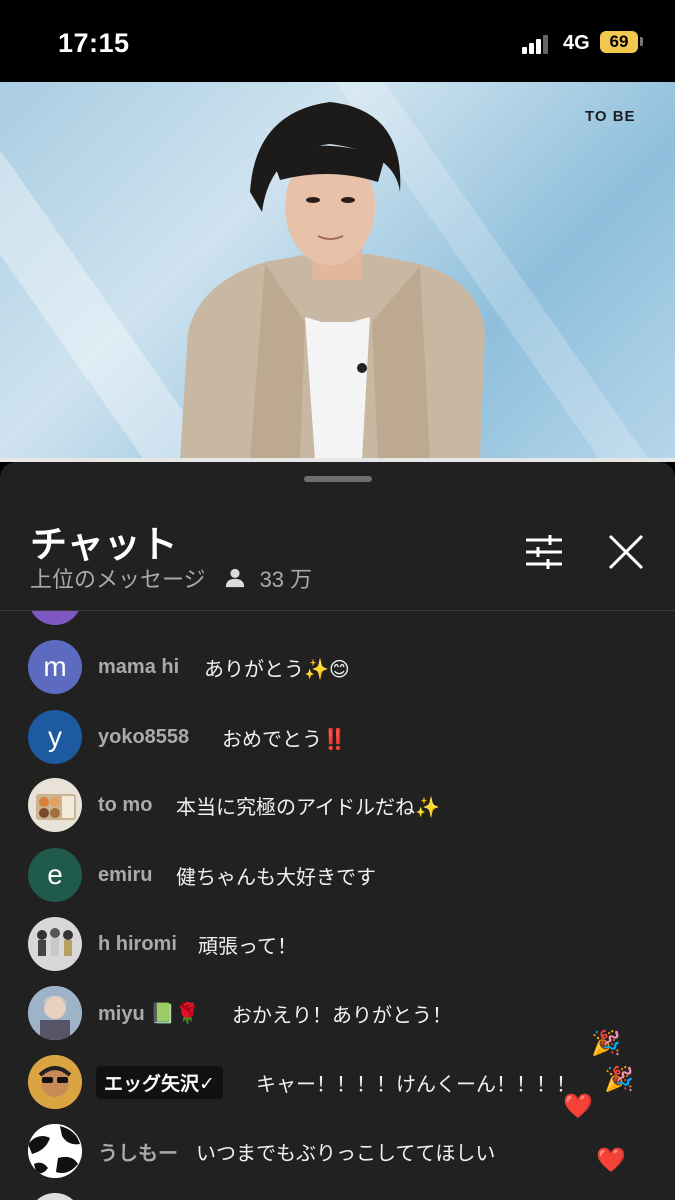 This screenshot has width=675, height=1200. What do you see at coordinates (337, 944) in the screenshot?
I see `chat-message: h hiromi 頑張って！` at bounding box center [337, 944].